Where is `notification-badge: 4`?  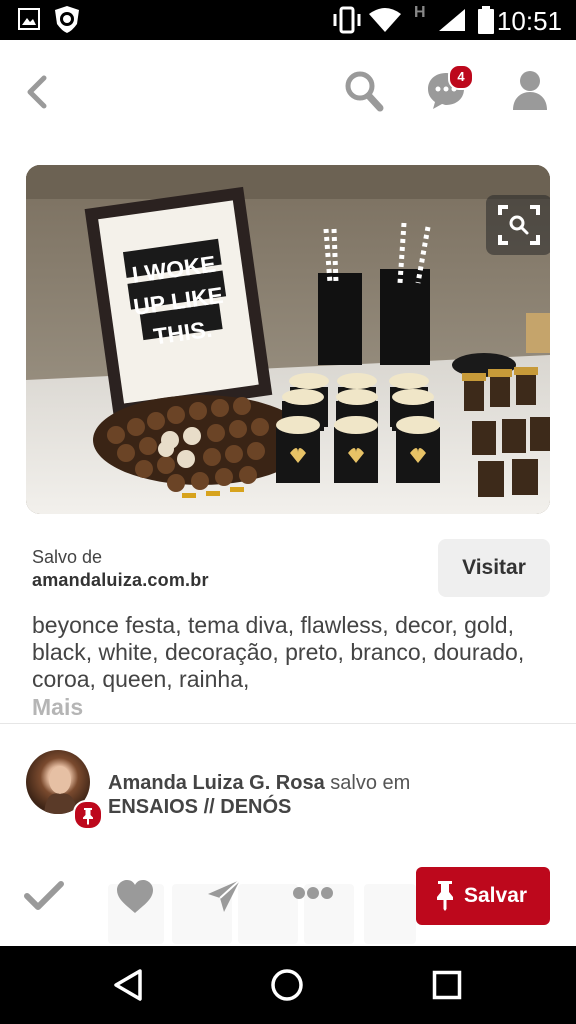 notification-badge: 4 is located at coordinates (461, 77).